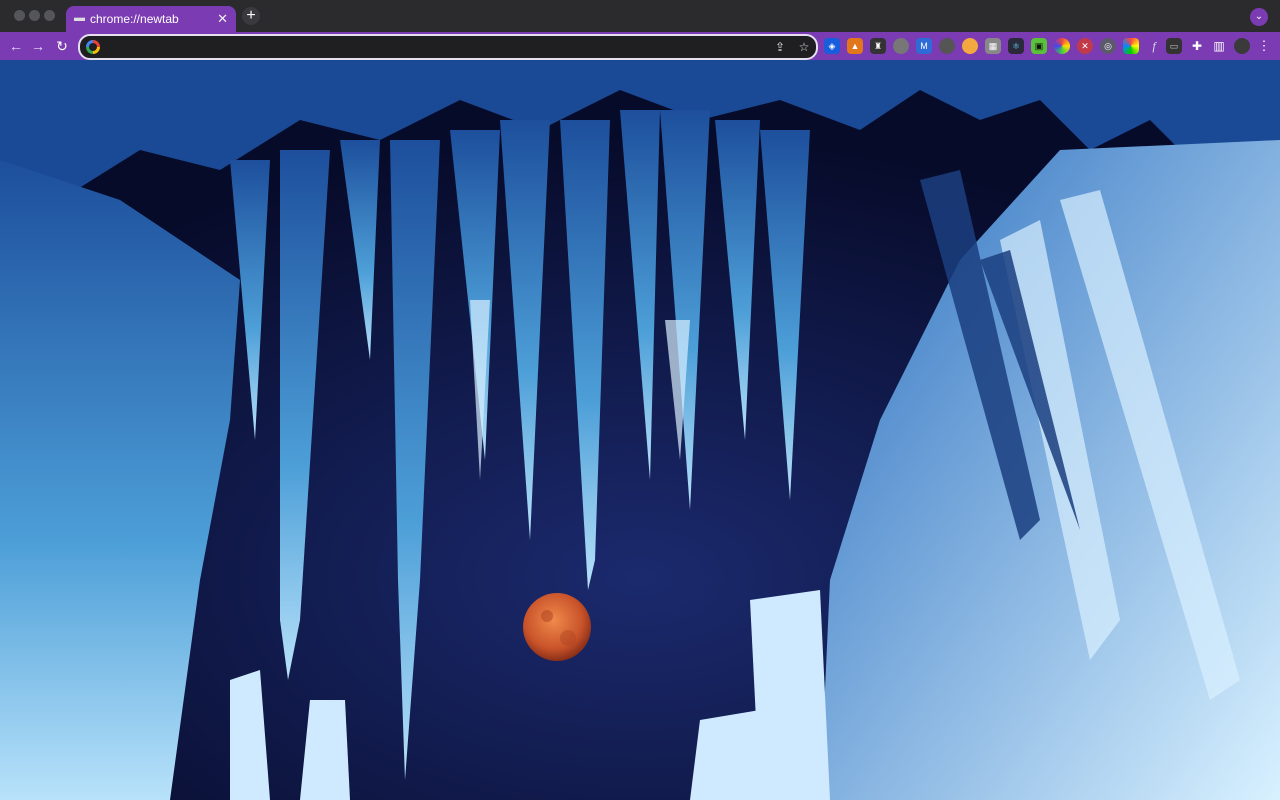 Image resolution: width=1280 pixels, height=800 pixels. What do you see at coordinates (832, 46) in the screenshot?
I see `bitwarden-icon: ◈` at bounding box center [832, 46].